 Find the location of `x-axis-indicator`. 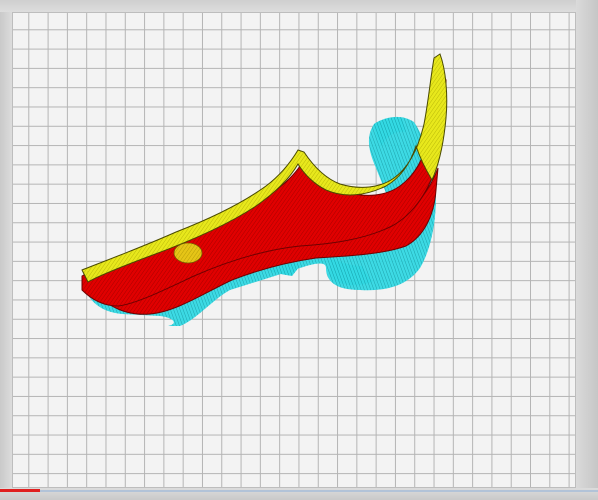

x-axis-indicator is located at coordinates (20, 490).